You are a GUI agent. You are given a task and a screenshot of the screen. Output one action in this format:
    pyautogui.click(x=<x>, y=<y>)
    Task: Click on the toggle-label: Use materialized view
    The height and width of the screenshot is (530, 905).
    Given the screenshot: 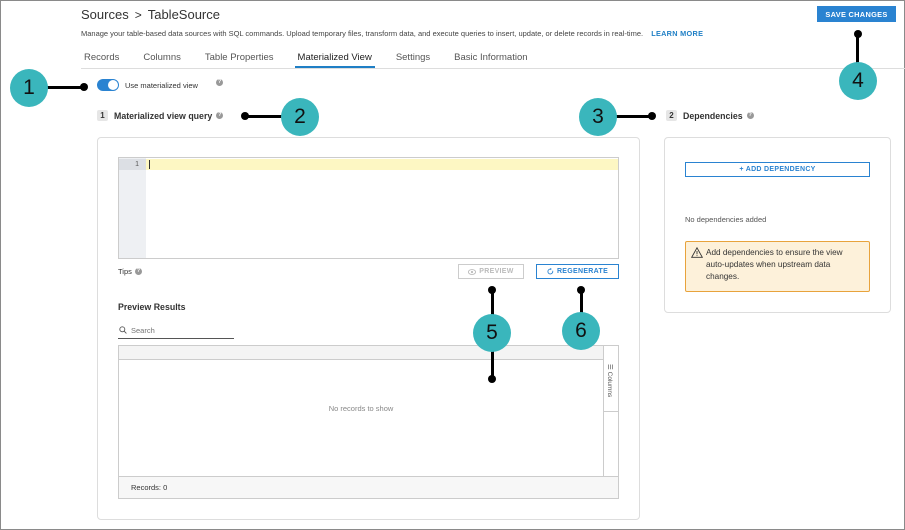 What is the action you would take?
    pyautogui.click(x=161, y=85)
    